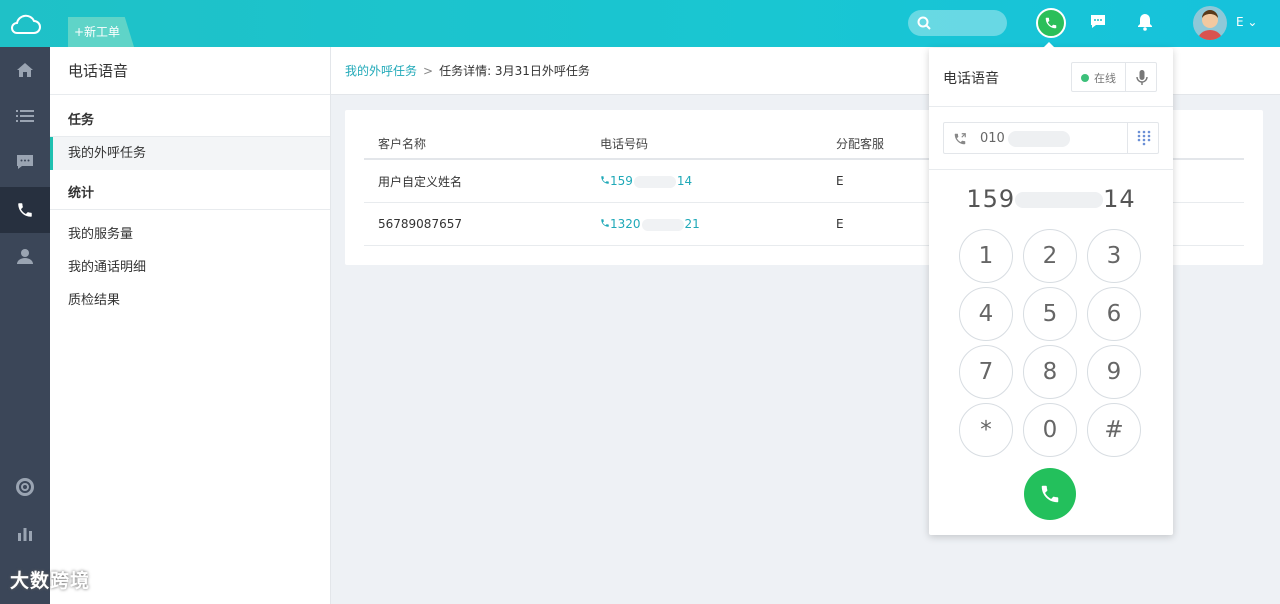  Describe the element at coordinates (1143, 138) in the screenshot. I see `keypad-icon` at that location.